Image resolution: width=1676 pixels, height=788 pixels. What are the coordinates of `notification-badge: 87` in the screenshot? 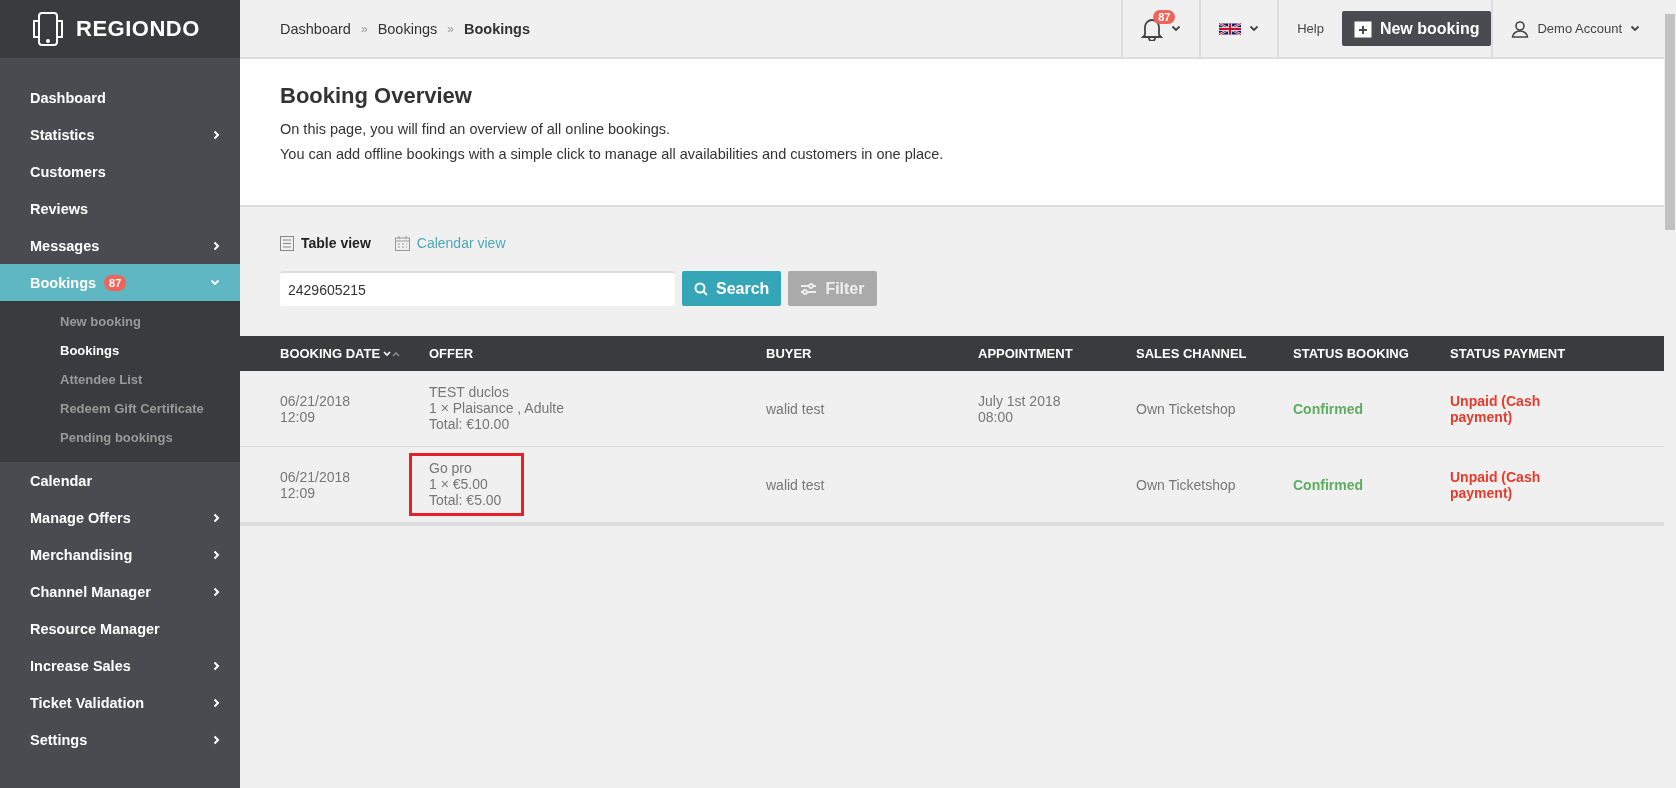 It's located at (1164, 16).